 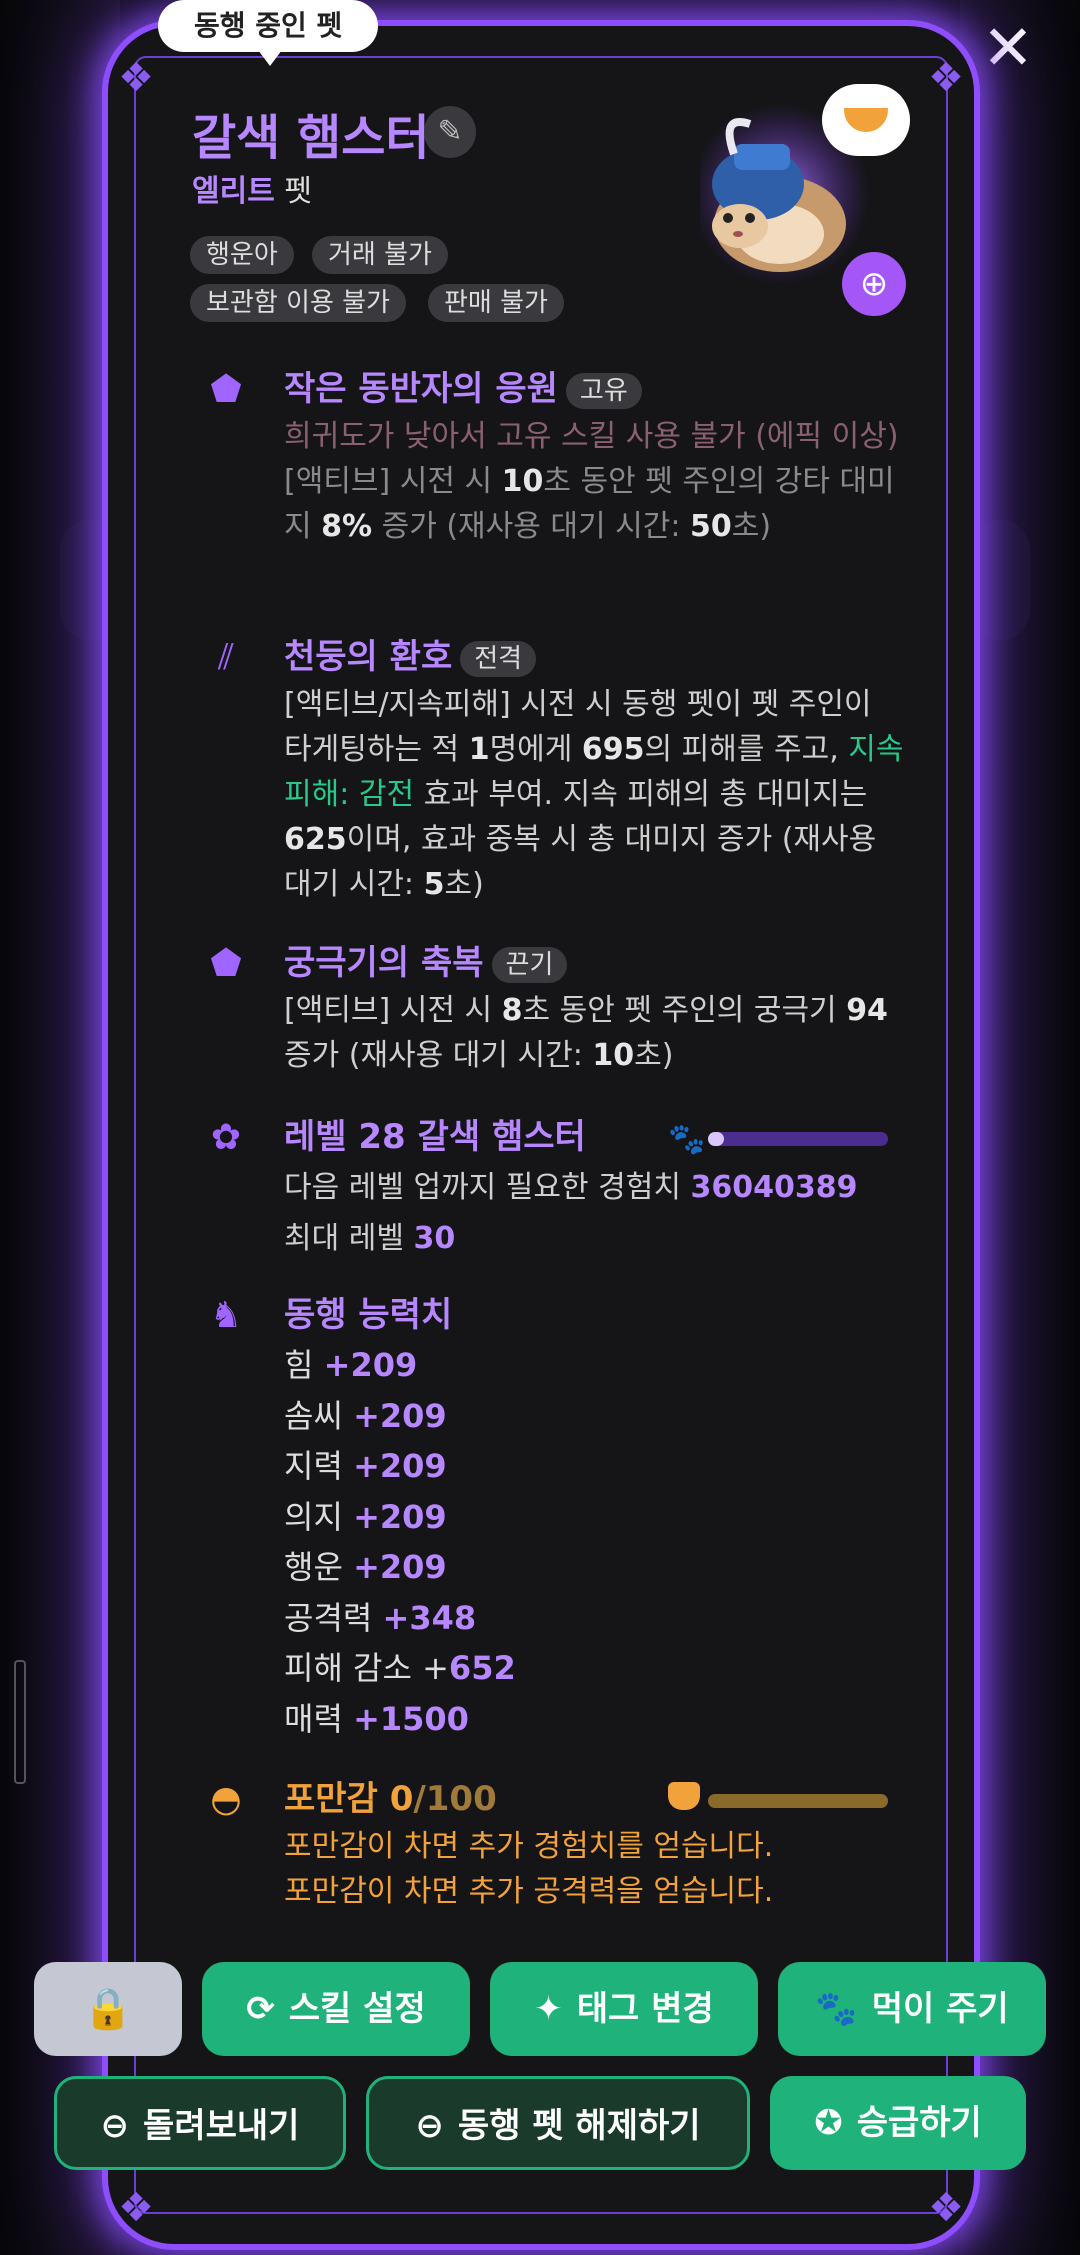 What do you see at coordinates (380, 1617) in the screenshot?
I see `stat-row: 공격력 +348` at bounding box center [380, 1617].